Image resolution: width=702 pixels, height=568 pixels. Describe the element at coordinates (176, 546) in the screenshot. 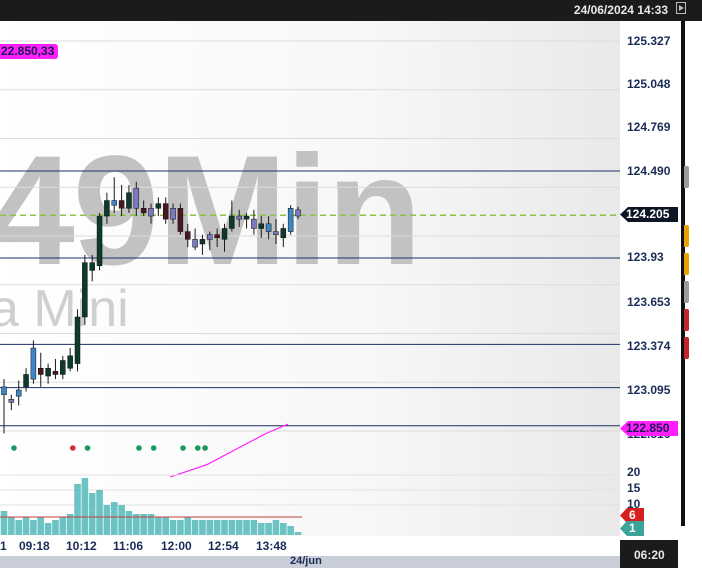

I see `time-tick: 12:00` at that location.